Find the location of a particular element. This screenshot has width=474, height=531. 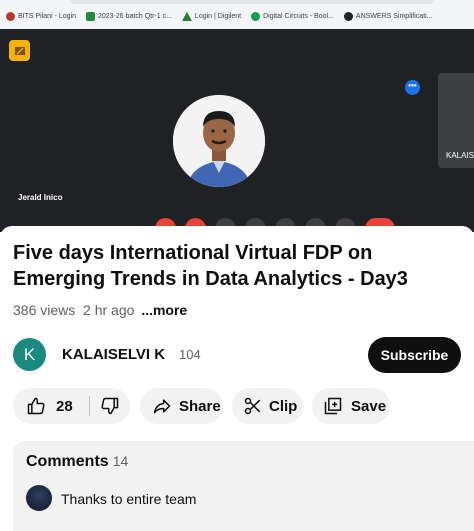

action-bar: 28 Share Clip Save is located at coordinates (237, 406).